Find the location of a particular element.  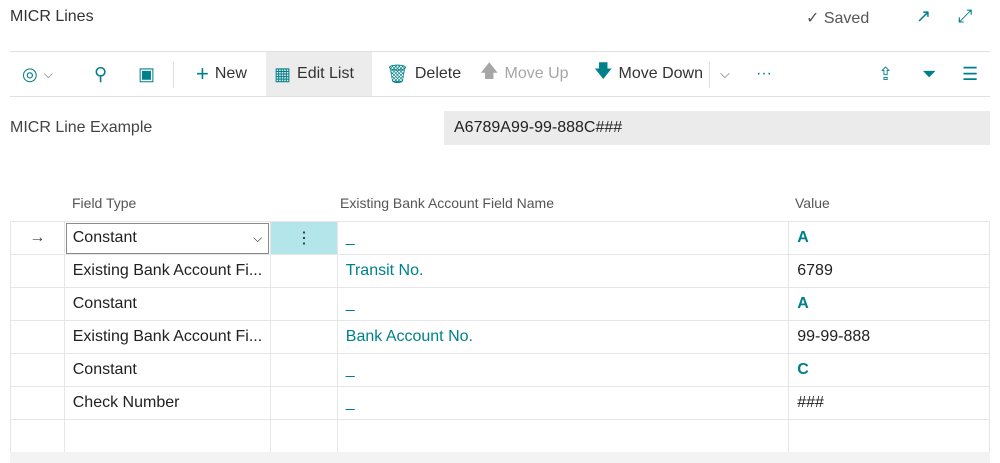

copilot-menu-button: ◎ ⌵ is located at coordinates (37, 74).